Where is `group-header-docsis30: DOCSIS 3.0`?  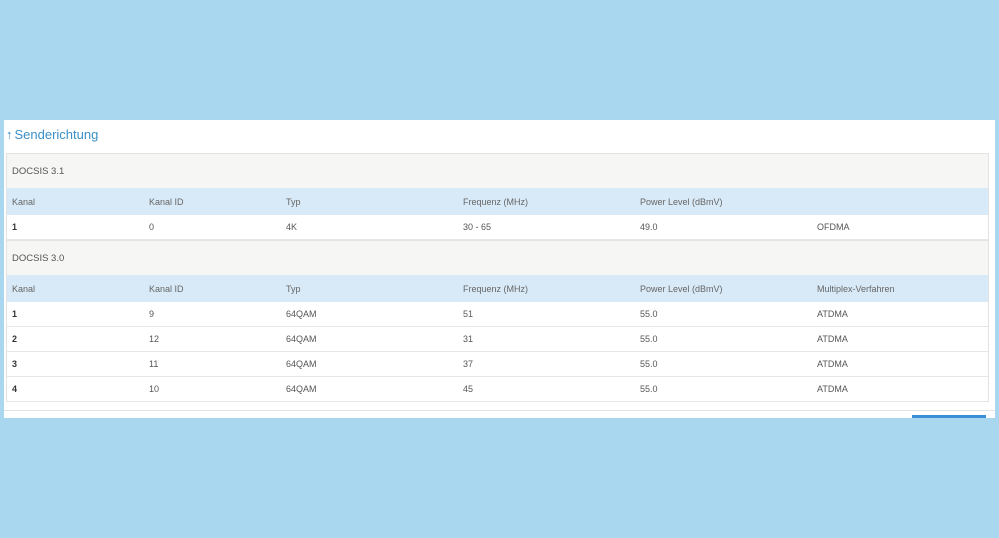
group-header-docsis30: DOCSIS 3.0 is located at coordinates (497, 257).